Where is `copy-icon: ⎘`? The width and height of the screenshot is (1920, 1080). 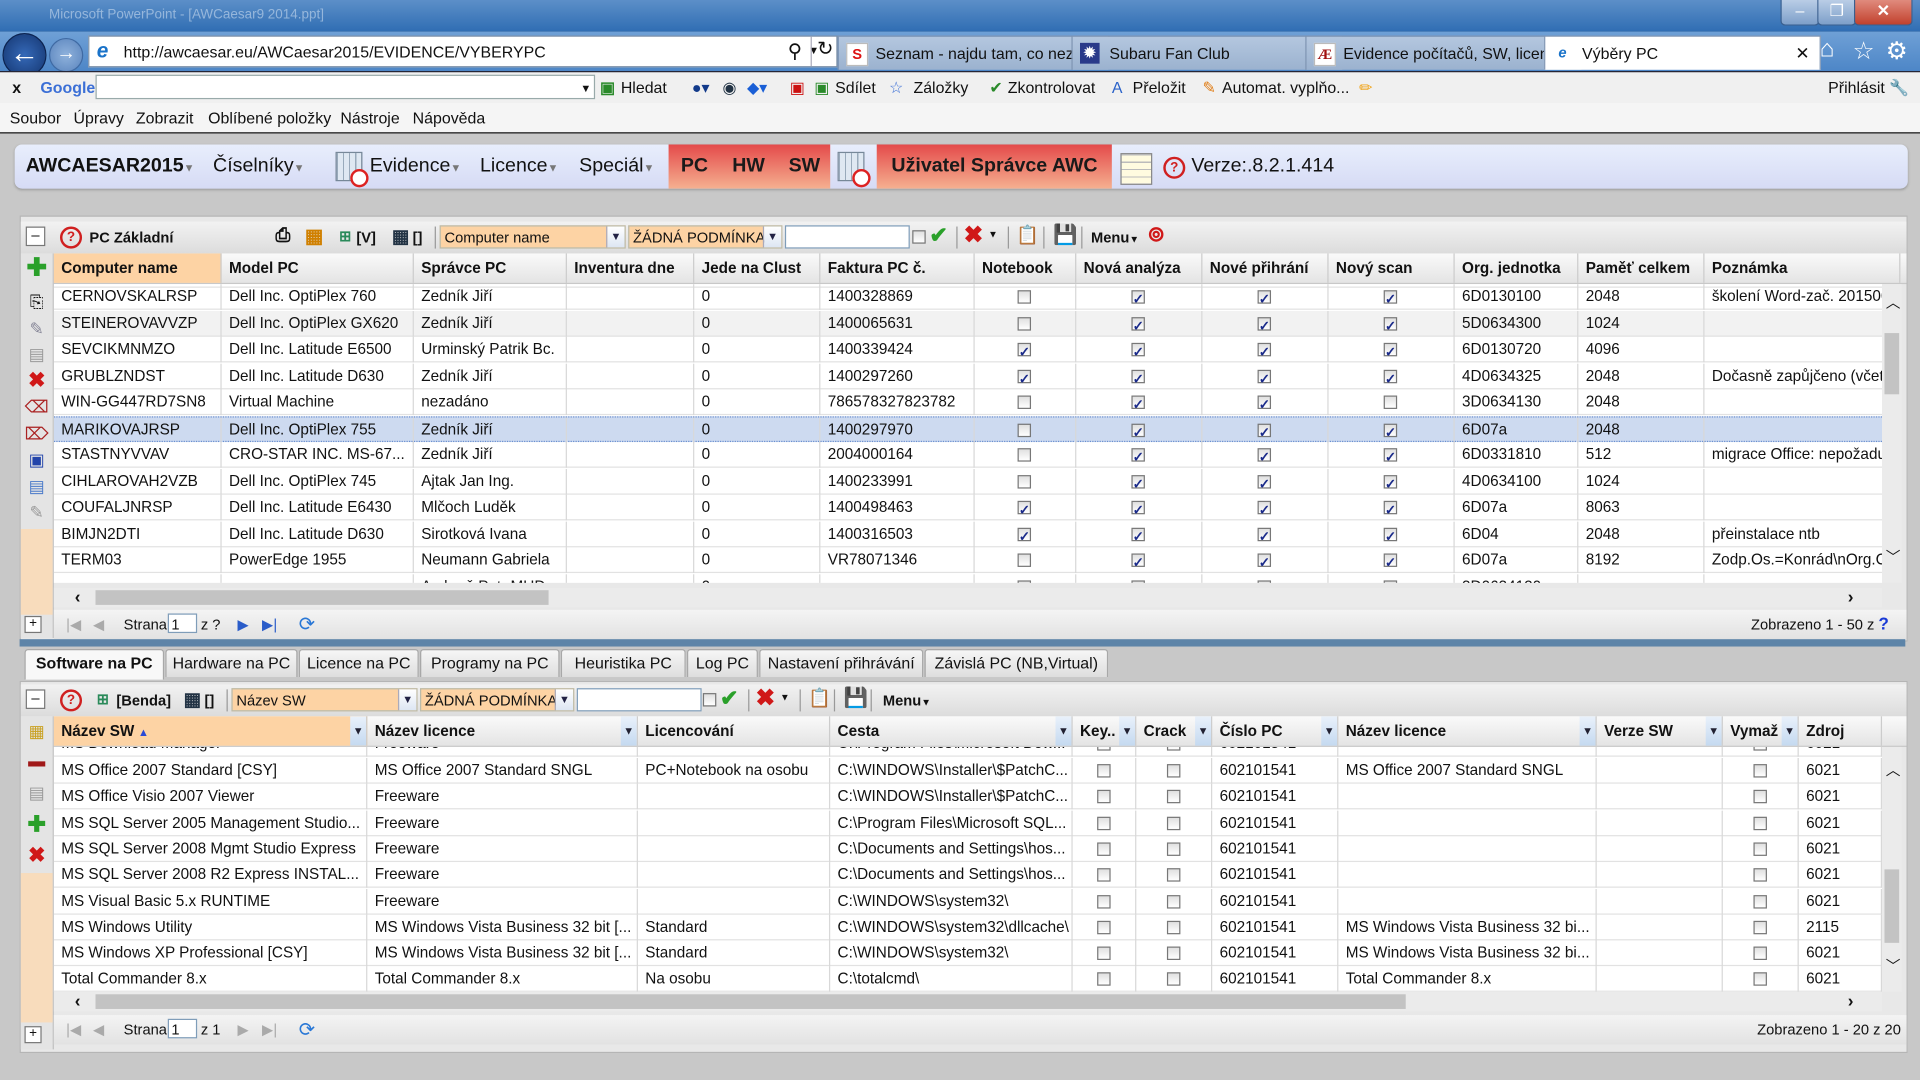
copy-icon: ⎘ is located at coordinates (36, 301).